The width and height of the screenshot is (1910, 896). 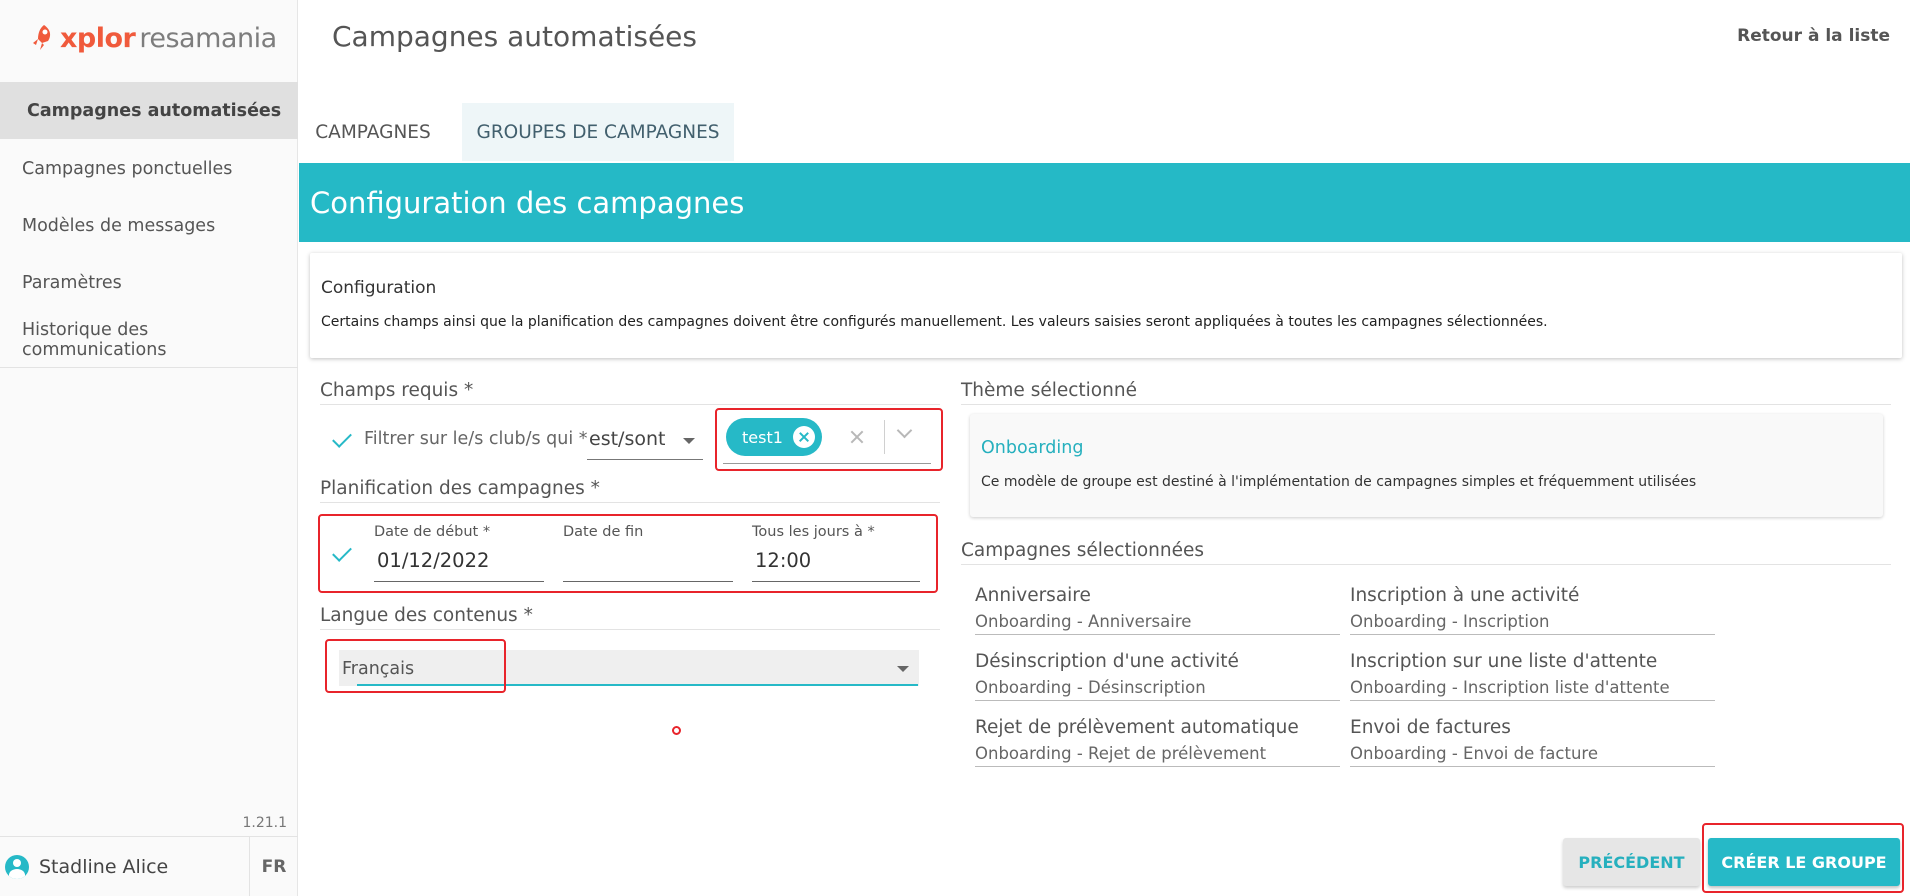 I want to click on campaign-template: Onboarding - Désinscription, so click(x=1090, y=687).